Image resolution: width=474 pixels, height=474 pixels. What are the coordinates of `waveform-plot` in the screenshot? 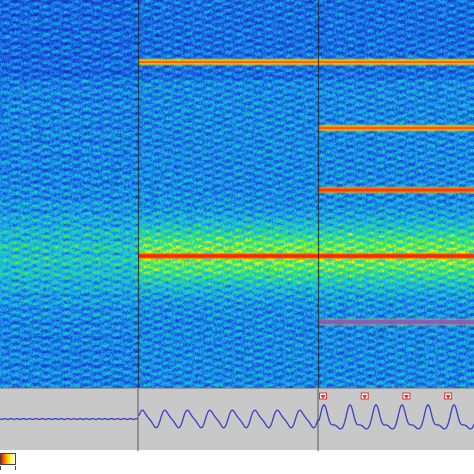 It's located at (237, 420).